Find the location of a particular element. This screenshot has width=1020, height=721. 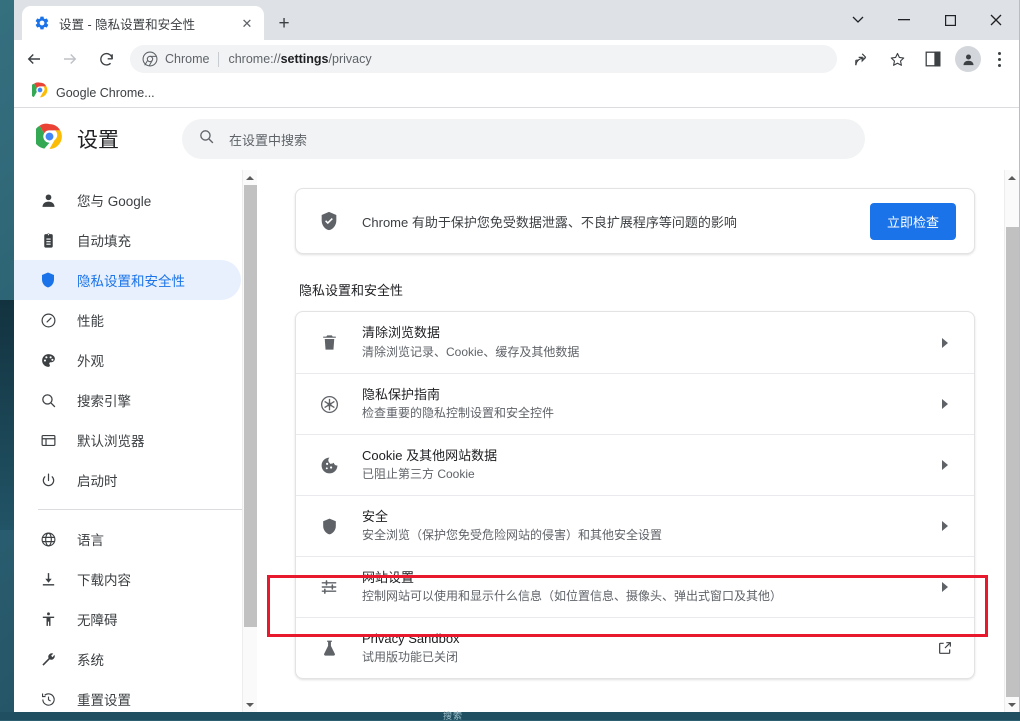

close-icon is located at coordinates (996, 20).